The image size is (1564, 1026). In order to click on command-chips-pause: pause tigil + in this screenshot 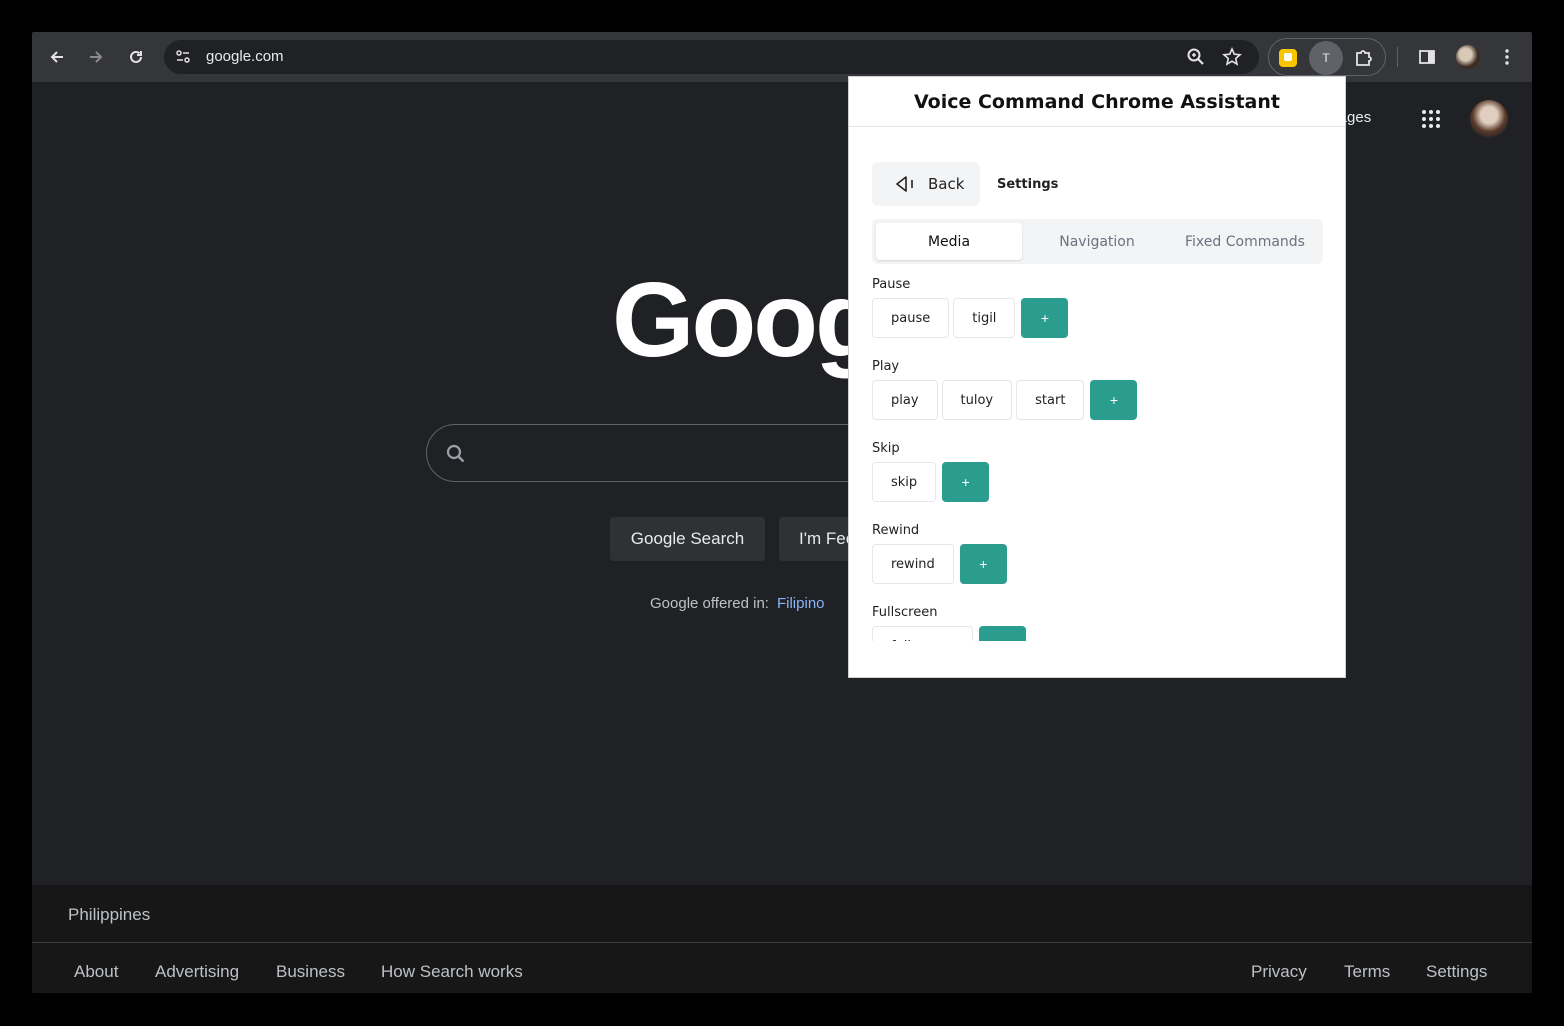, I will do `click(970, 318)`.